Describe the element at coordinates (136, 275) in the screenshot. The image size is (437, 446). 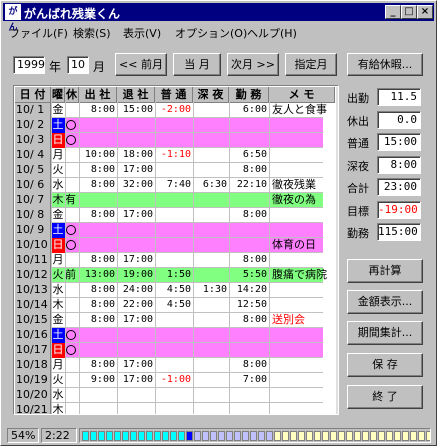
I see `cell-out: 19:00` at that location.